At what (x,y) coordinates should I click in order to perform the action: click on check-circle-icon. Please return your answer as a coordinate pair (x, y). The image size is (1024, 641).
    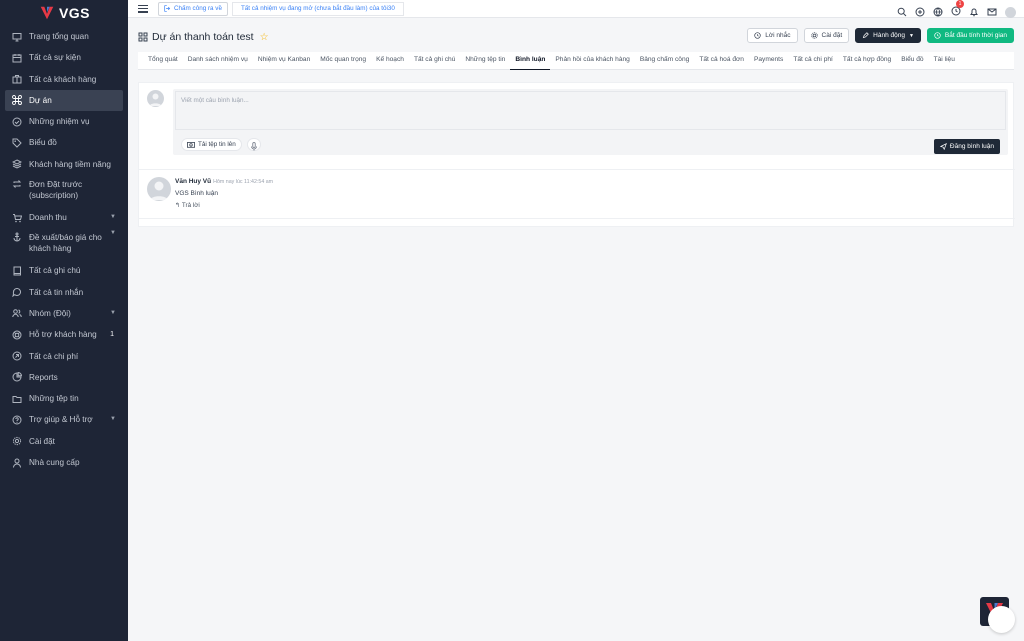
    Looking at the image, I should click on (17, 122).